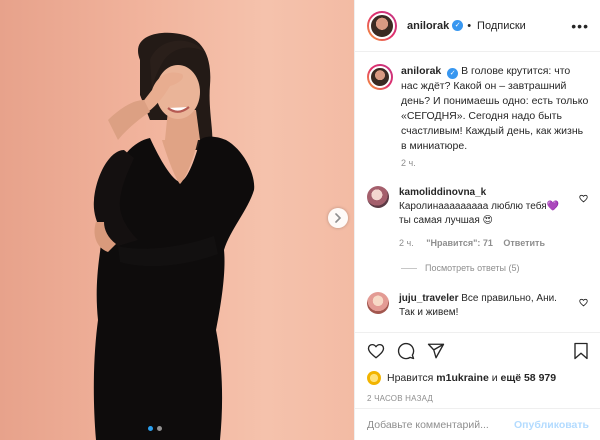  What do you see at coordinates (421, 71) in the screenshot?
I see `caption-username: anilorak` at bounding box center [421, 71].